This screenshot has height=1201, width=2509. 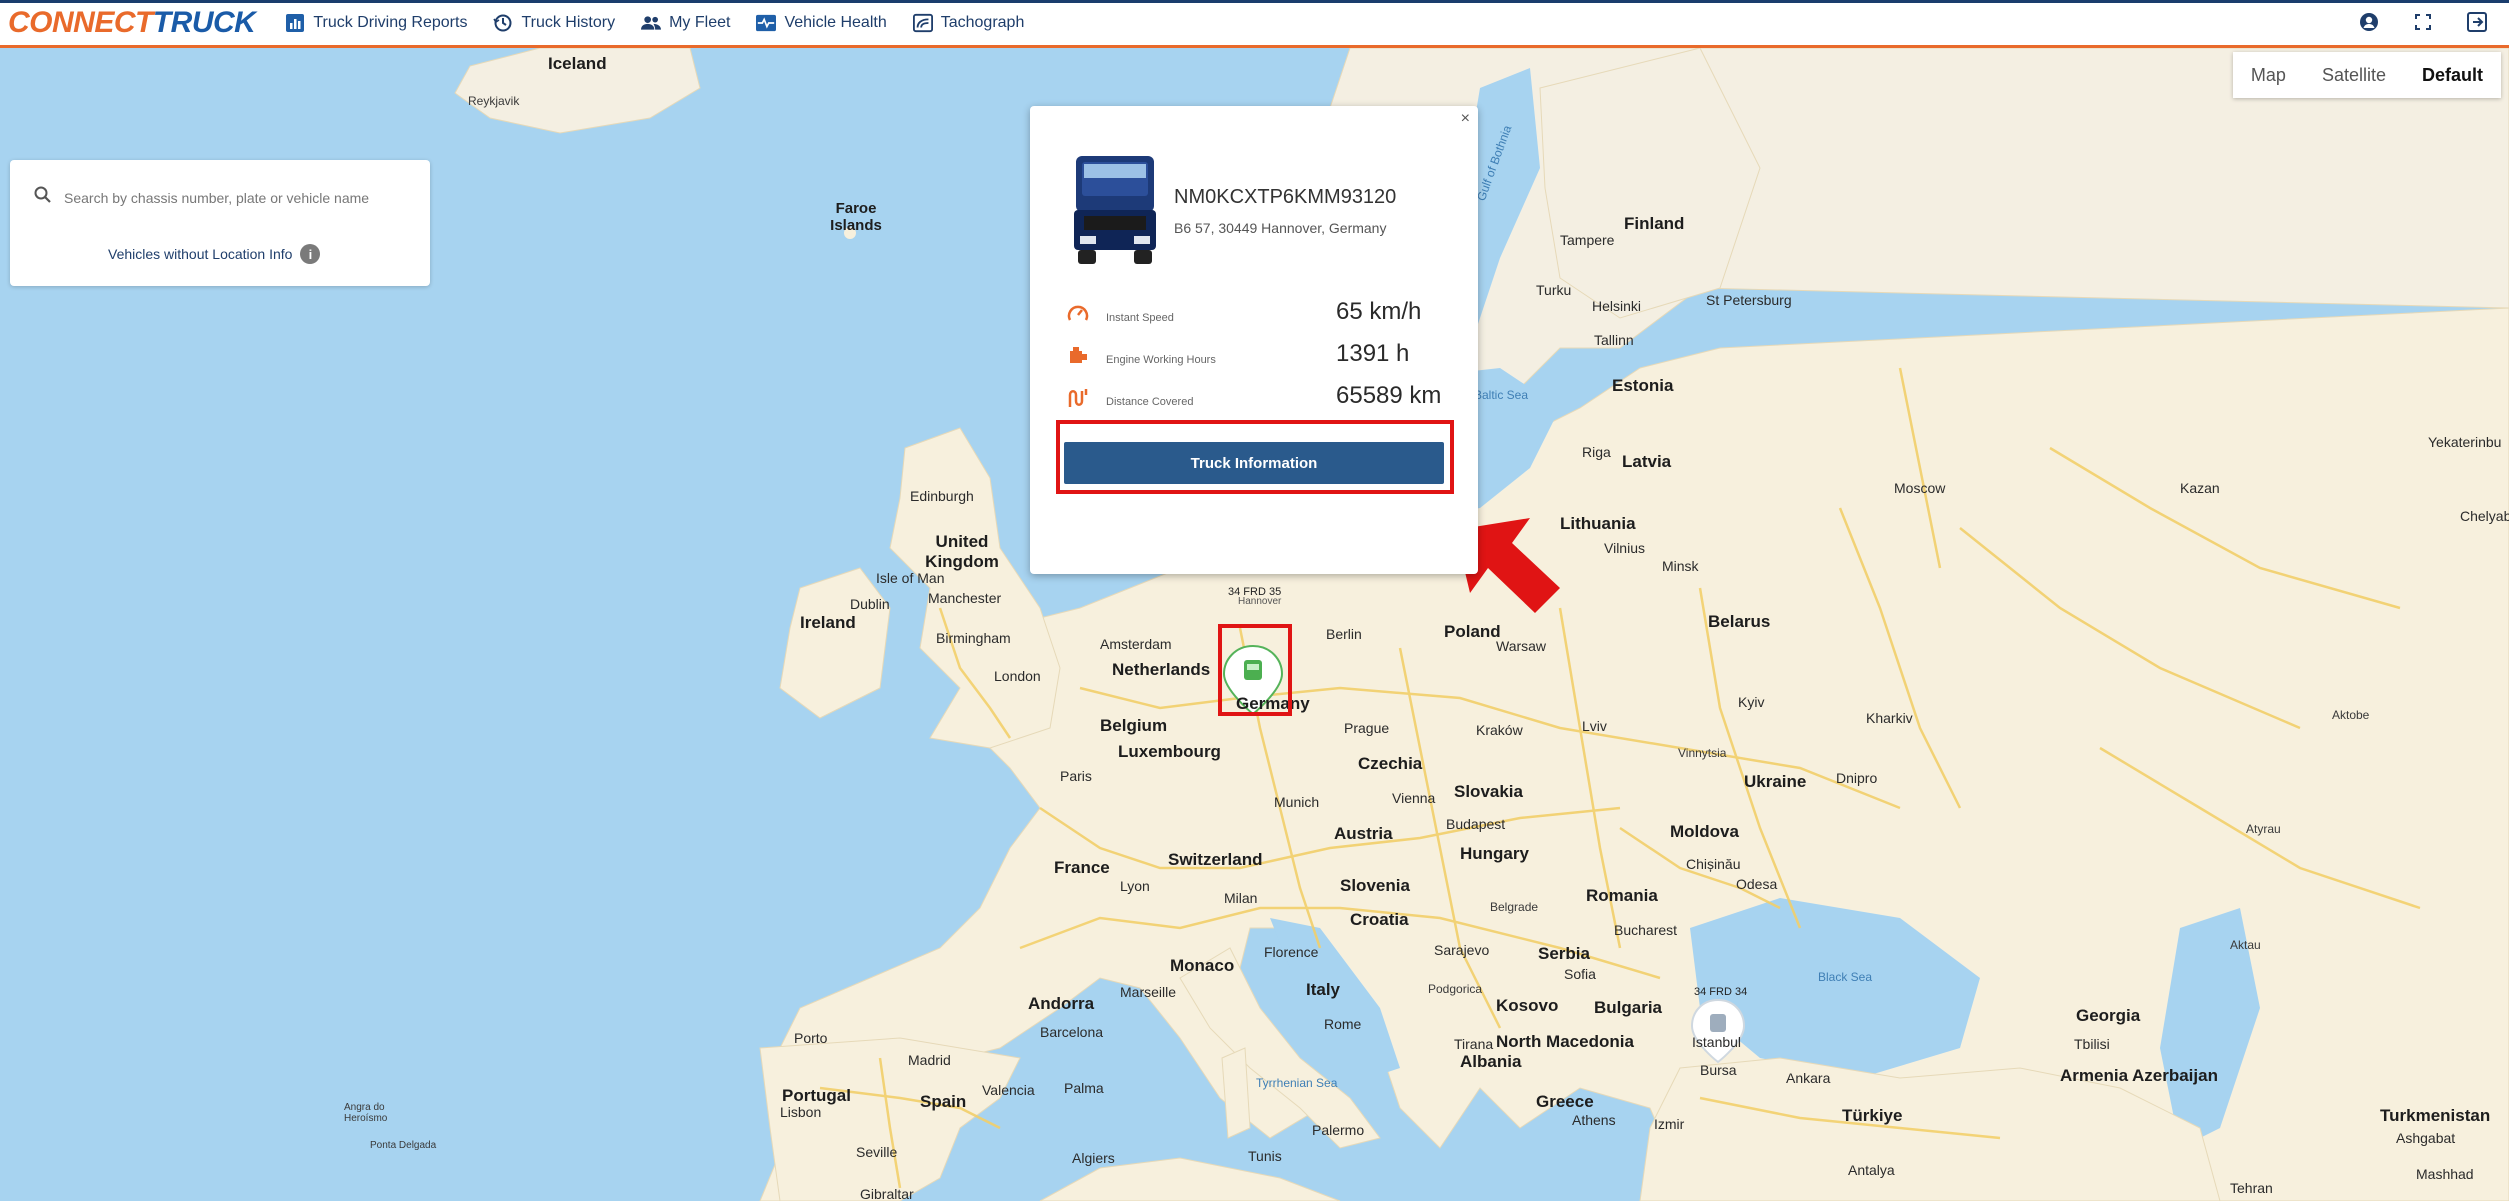 I want to click on map-label-country: Switzerland, so click(x=1215, y=859).